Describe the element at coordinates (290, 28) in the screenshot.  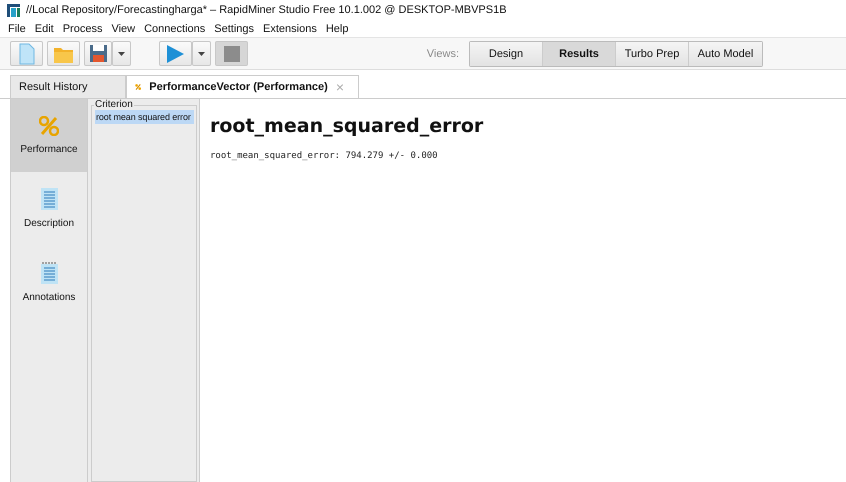
I see `menu-item: Extensions` at that location.